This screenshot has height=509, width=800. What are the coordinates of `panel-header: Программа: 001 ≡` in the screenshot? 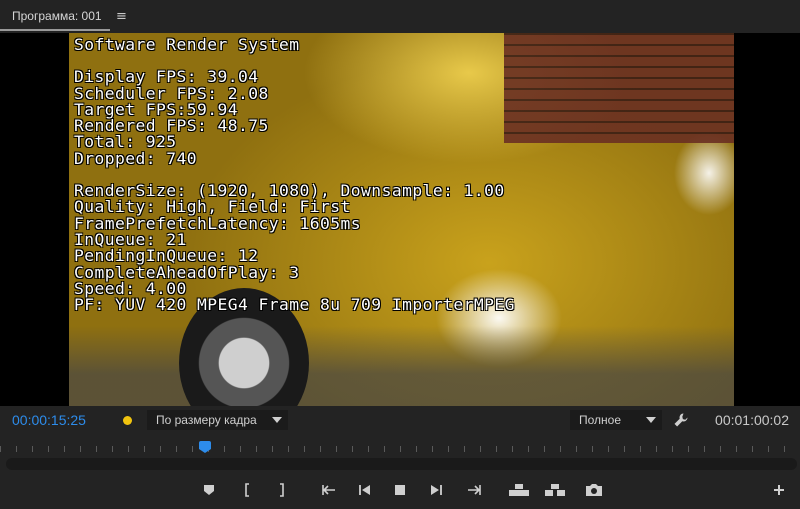 It's located at (400, 16).